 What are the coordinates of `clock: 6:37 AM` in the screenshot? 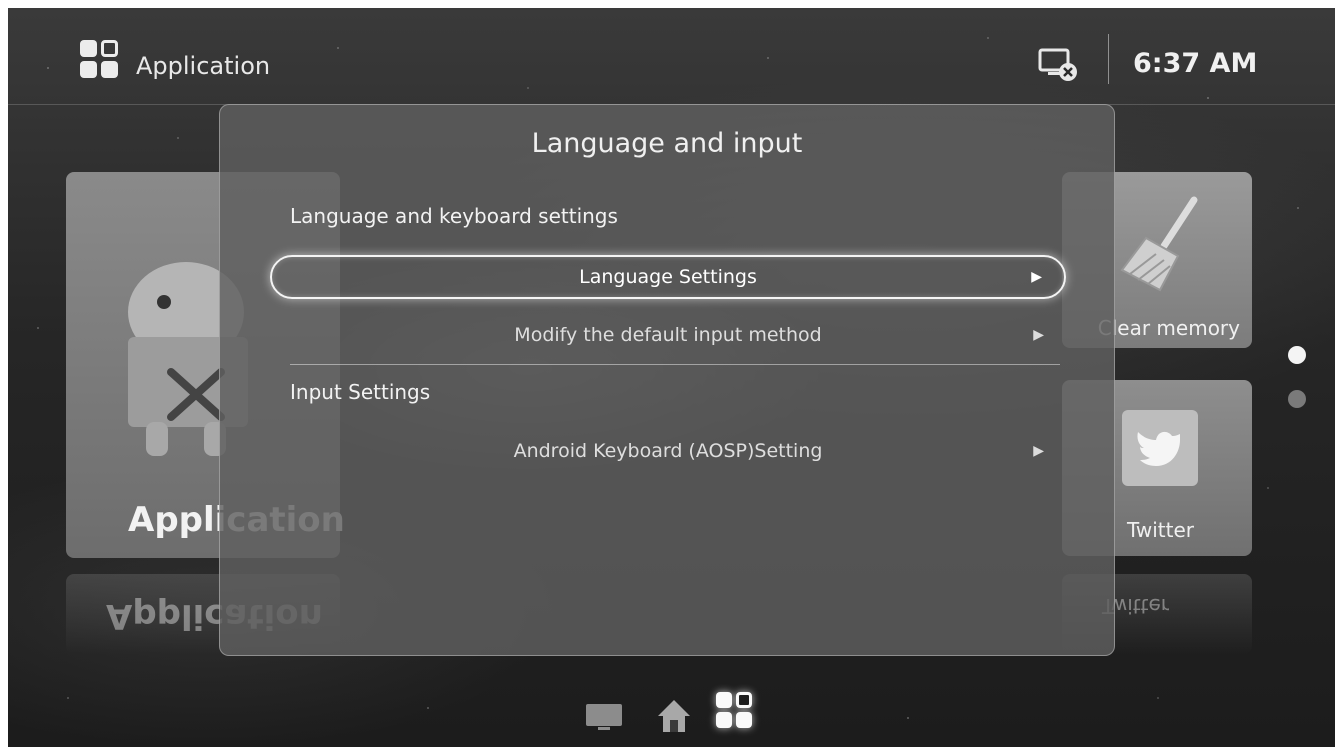 It's located at (1195, 63).